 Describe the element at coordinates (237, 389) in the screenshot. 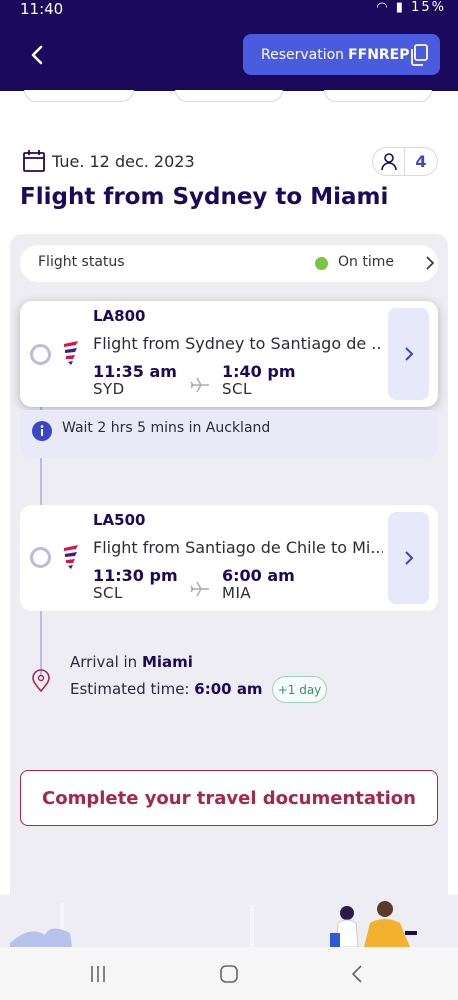

I see `arrival-airport: SCL` at that location.